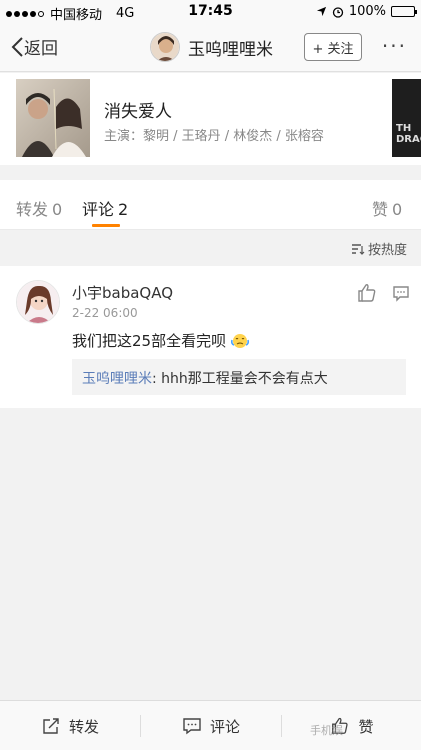  Describe the element at coordinates (366, 726) in the screenshot. I see `like-label: 赞` at that location.